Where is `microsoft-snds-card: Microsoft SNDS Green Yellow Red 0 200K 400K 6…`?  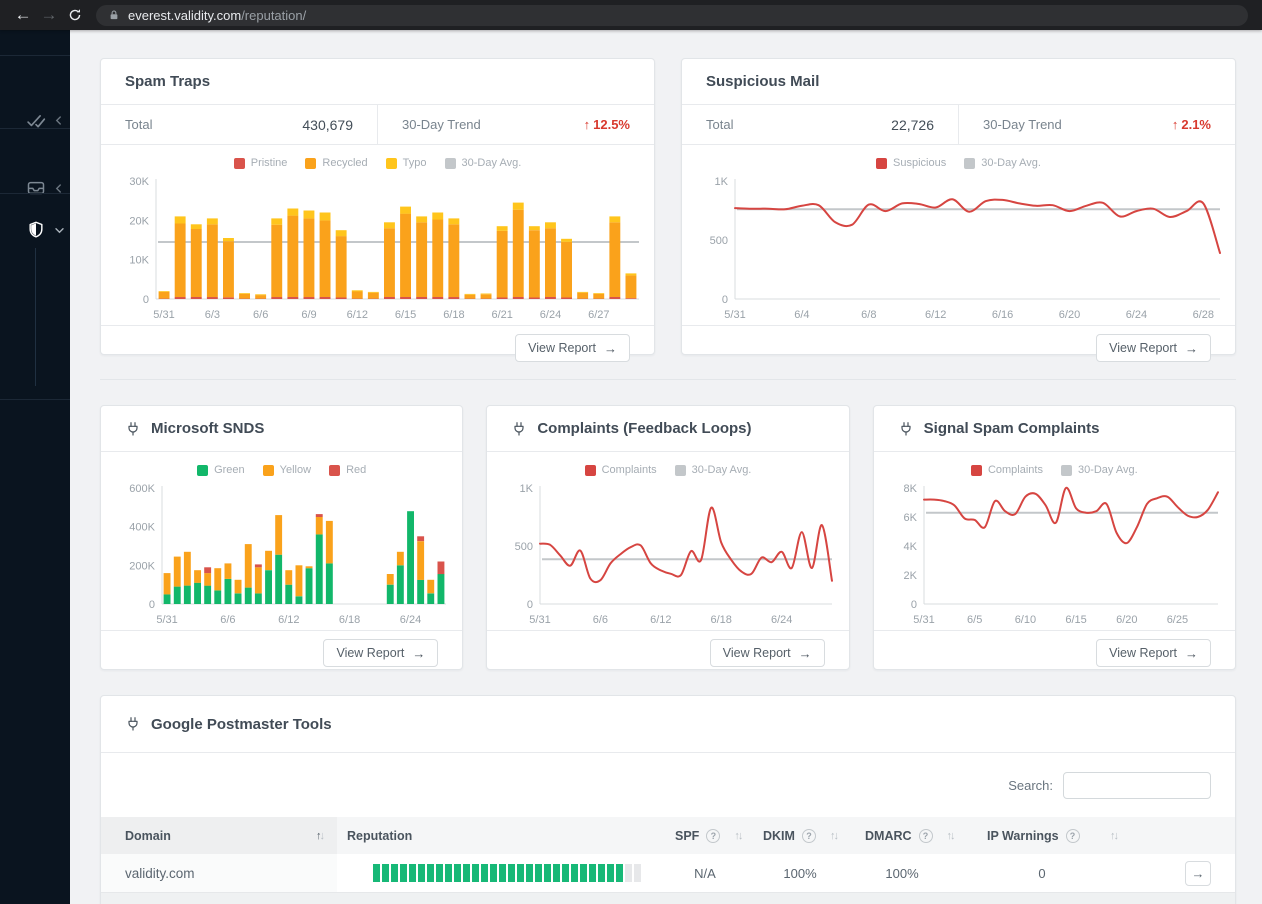
microsoft-snds-card: Microsoft SNDS Green Yellow Red 0 200K 400K 6… is located at coordinates (282, 537).